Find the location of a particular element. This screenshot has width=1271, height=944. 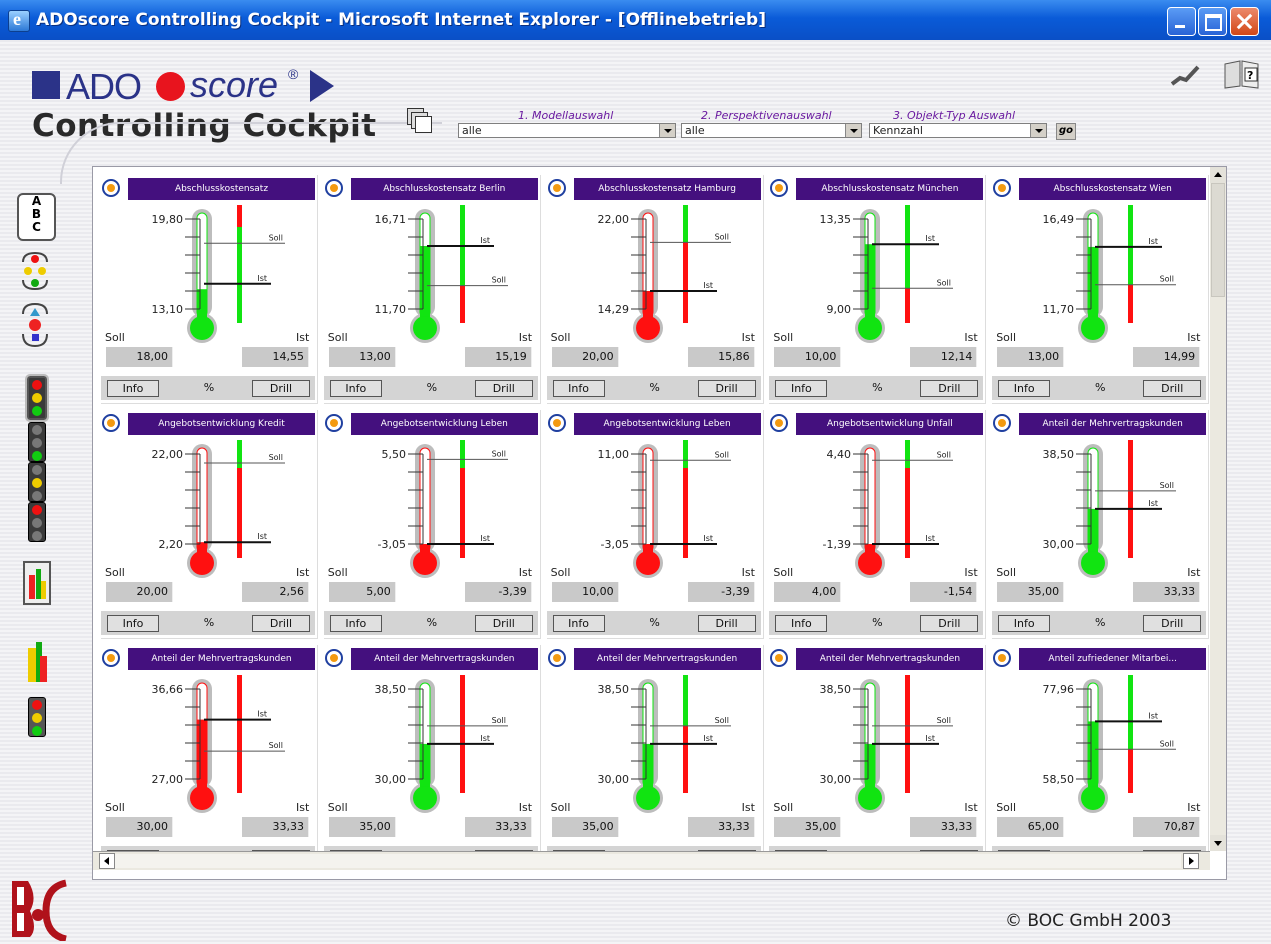

card-title: Abschlusskostensatz Hamburg is located at coordinates (667, 189).